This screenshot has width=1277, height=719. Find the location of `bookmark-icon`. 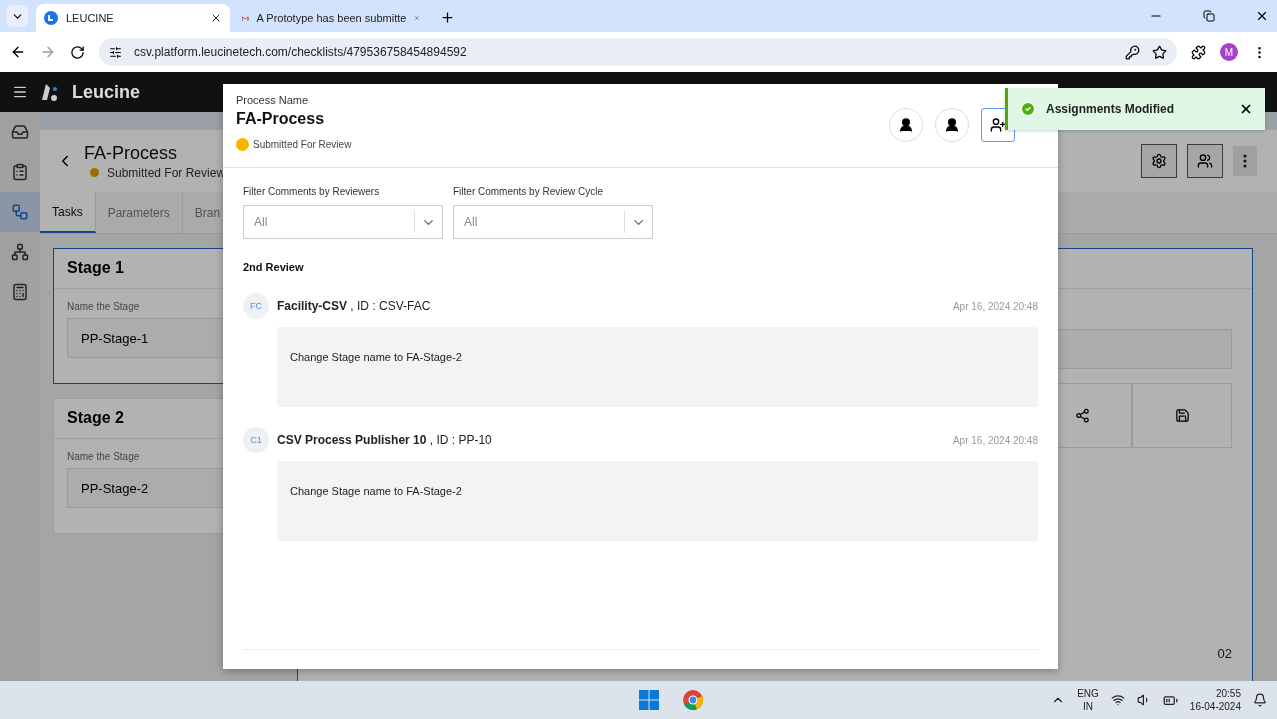

bookmark-icon is located at coordinates (1159, 52).